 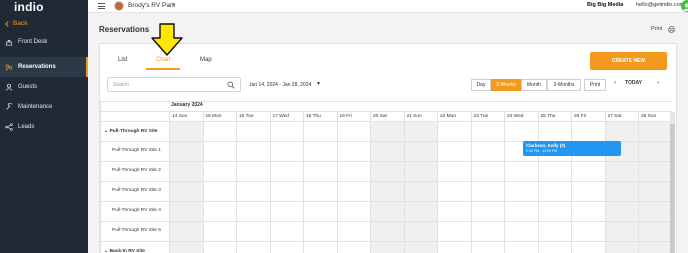 What do you see at coordinates (587, 116) in the screenshot?
I see `day-column-header: 26 Fri` at bounding box center [587, 116].